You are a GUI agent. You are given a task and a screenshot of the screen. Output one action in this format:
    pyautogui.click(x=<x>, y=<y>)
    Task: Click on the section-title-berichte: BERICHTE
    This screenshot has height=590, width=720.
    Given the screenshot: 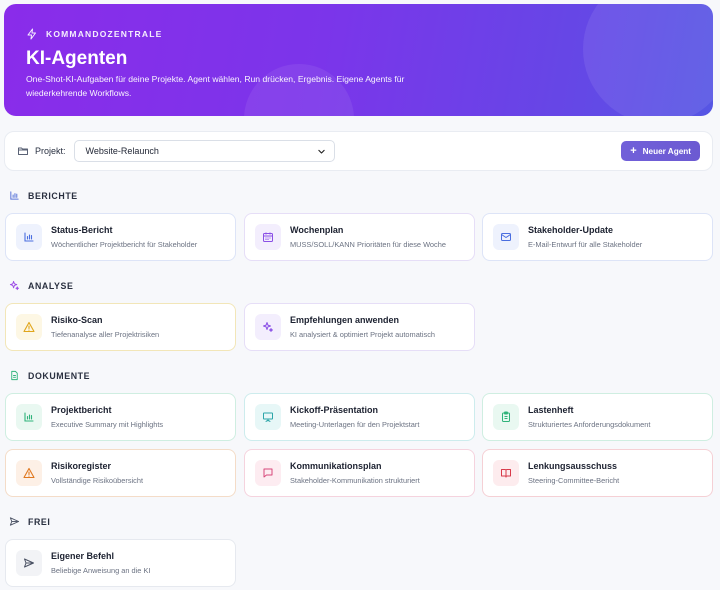 What is the action you would take?
    pyautogui.click(x=43, y=195)
    